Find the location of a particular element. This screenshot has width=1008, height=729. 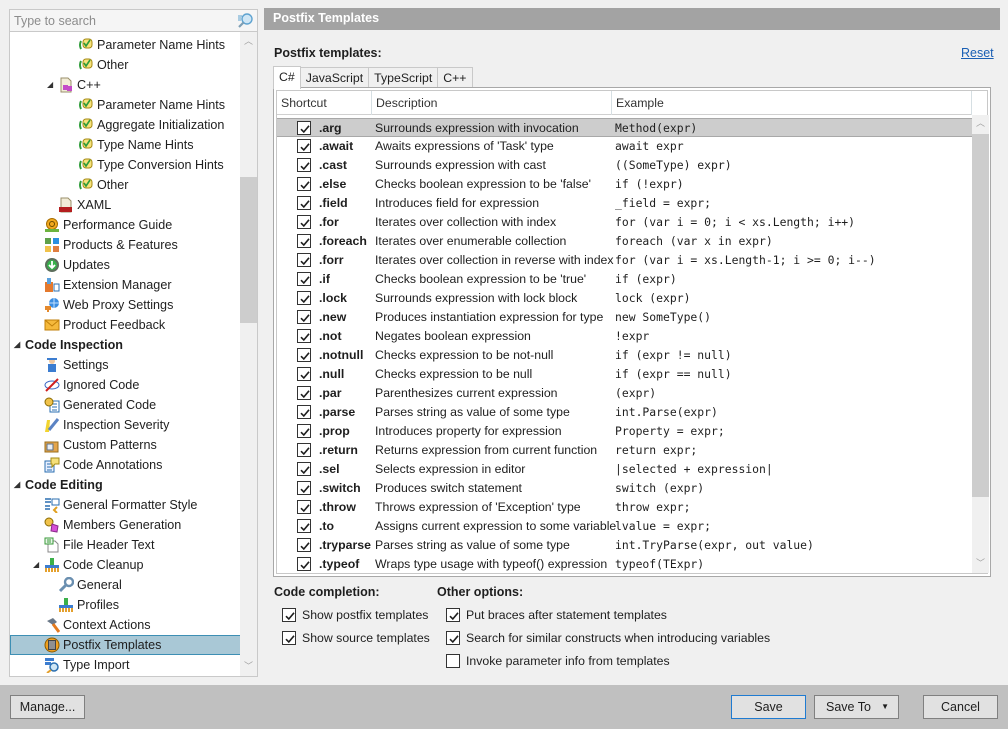

search-box is located at coordinates (133, 20).